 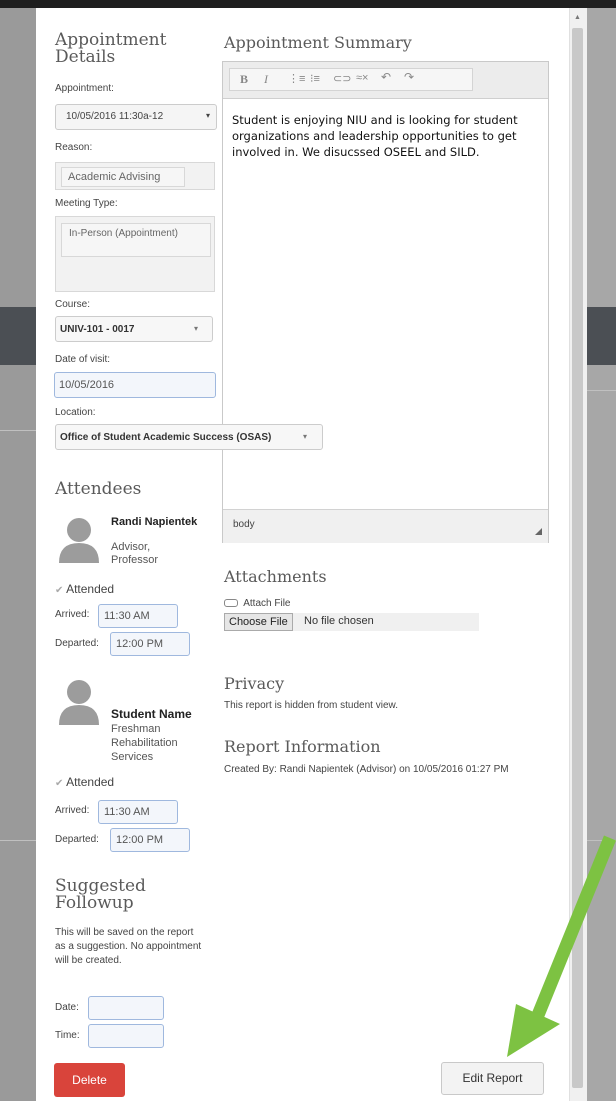 I want to click on attendees-heading: Attendees, so click(x=98, y=489).